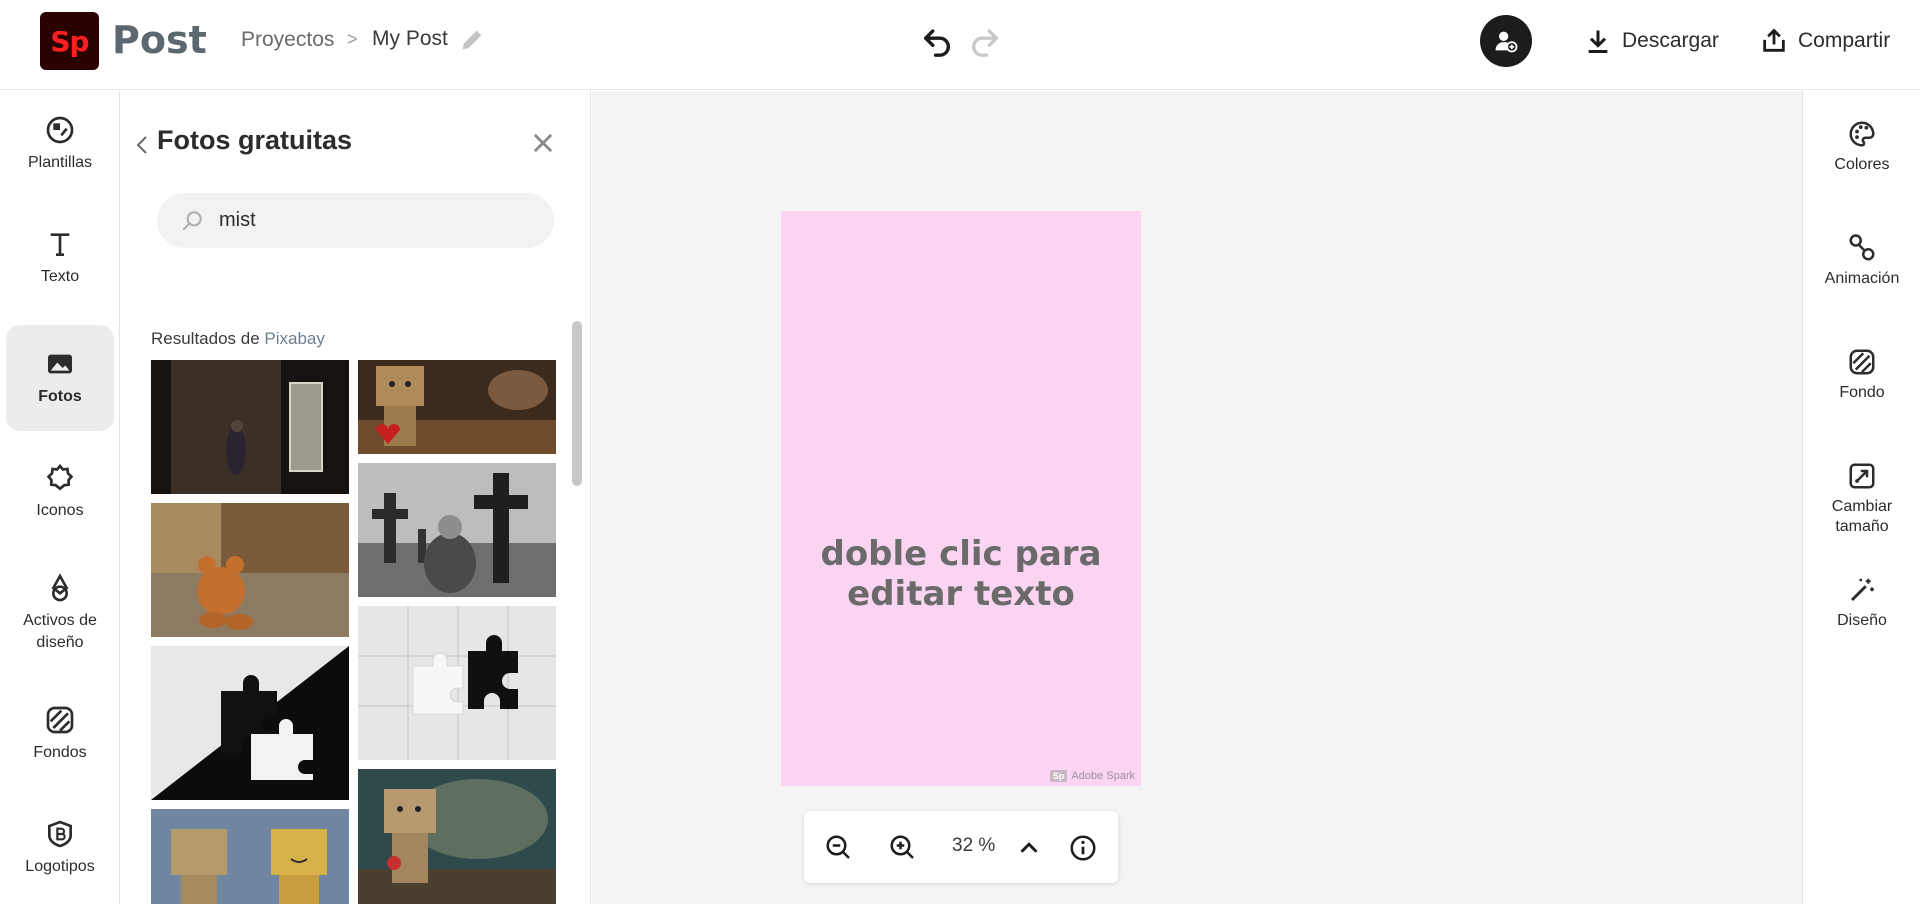 The image size is (1920, 904). Describe the element at coordinates (208, 338) in the screenshot. I see `results-prefix: Resultados de` at that location.